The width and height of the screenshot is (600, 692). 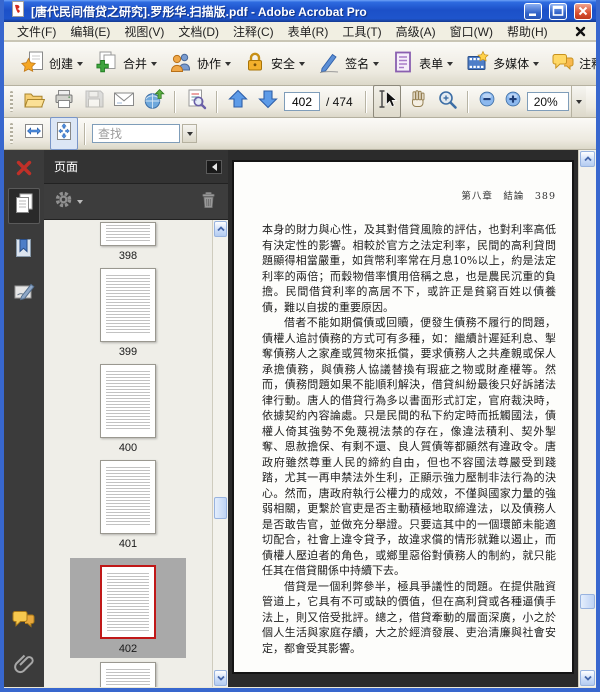 I want to click on menu-help: 帮助(H), so click(x=527, y=31).